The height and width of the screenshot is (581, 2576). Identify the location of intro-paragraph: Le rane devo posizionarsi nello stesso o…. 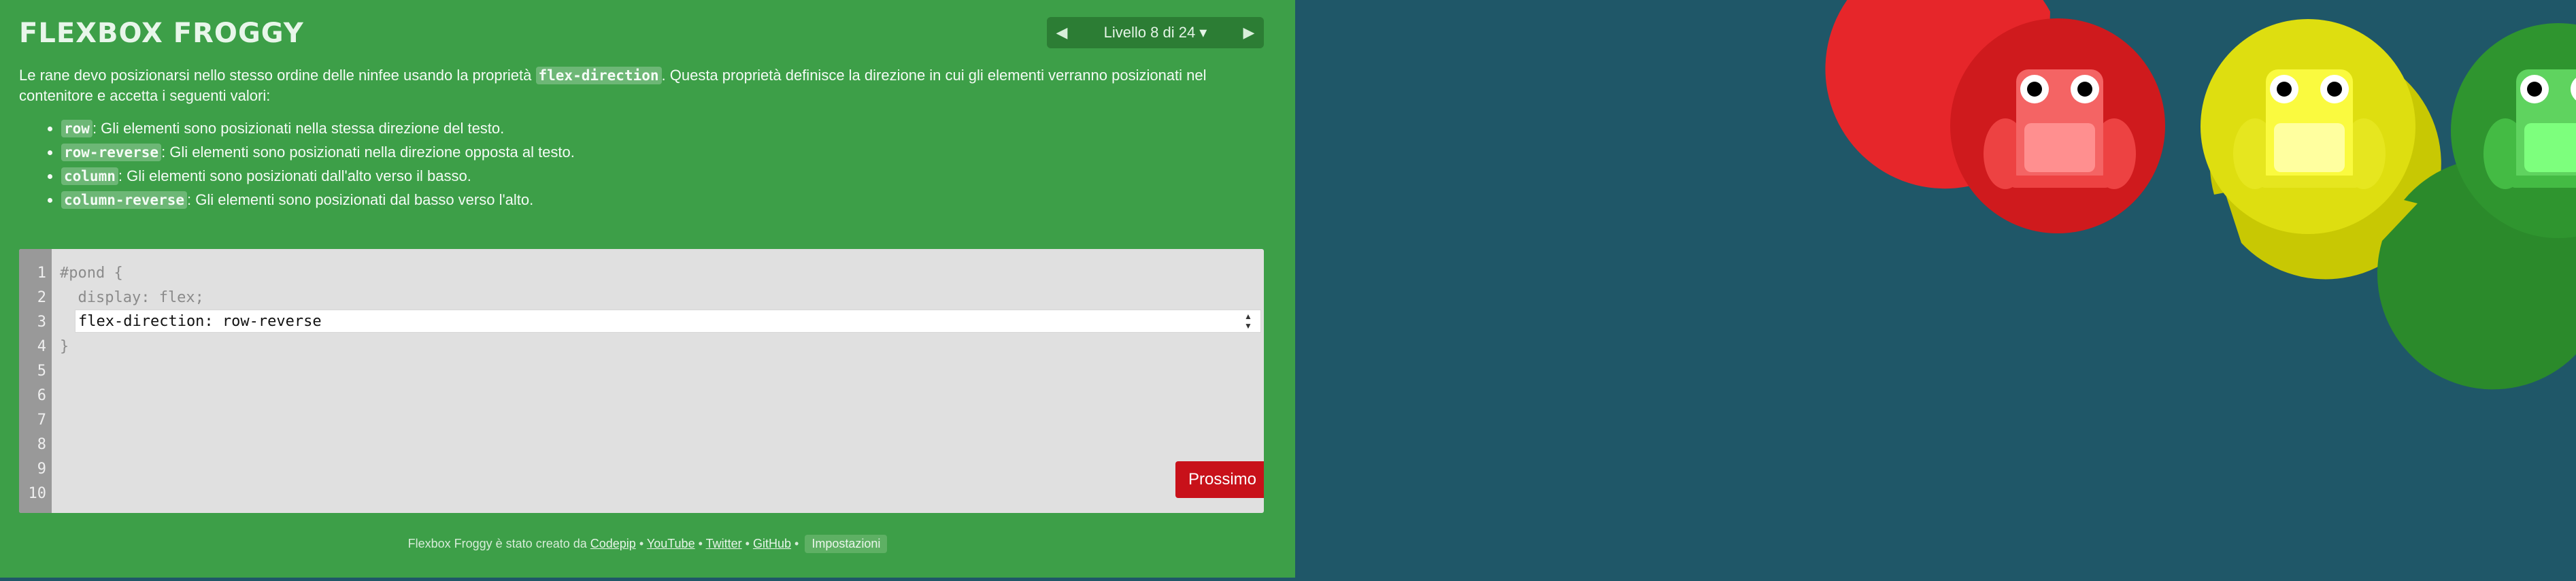
(641, 85).